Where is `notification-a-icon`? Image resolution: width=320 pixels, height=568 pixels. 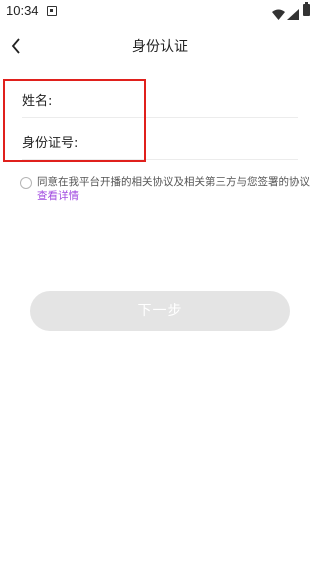 notification-a-icon is located at coordinates (52, 11).